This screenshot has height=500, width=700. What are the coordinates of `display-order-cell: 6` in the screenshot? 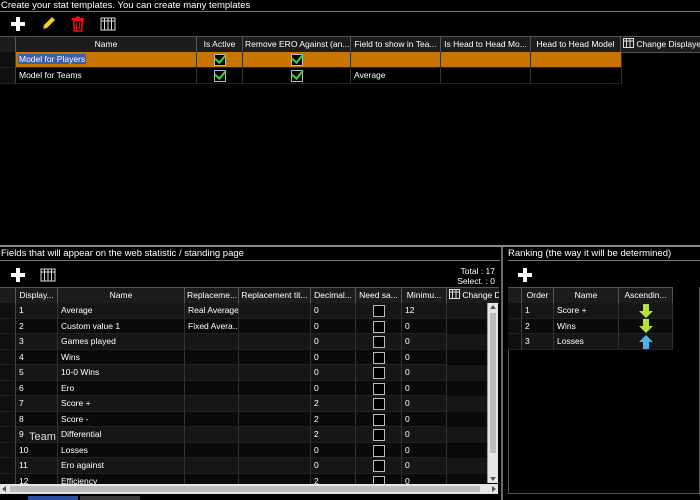 It's located at (37, 388).